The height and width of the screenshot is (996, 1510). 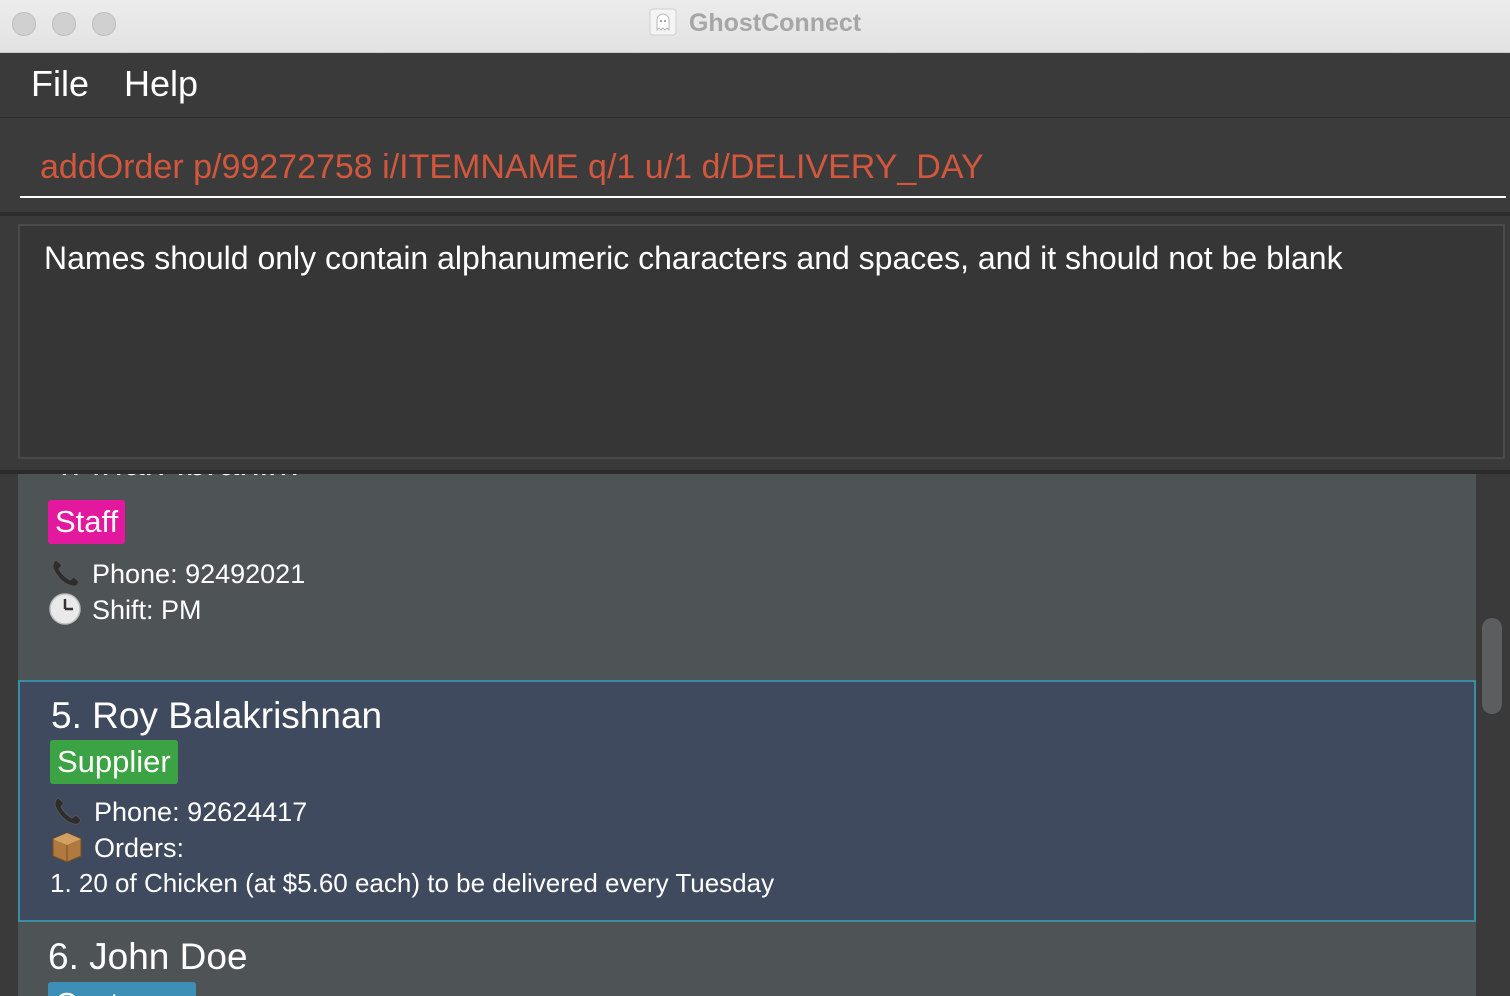 I want to click on menu-file: File, so click(x=60, y=84).